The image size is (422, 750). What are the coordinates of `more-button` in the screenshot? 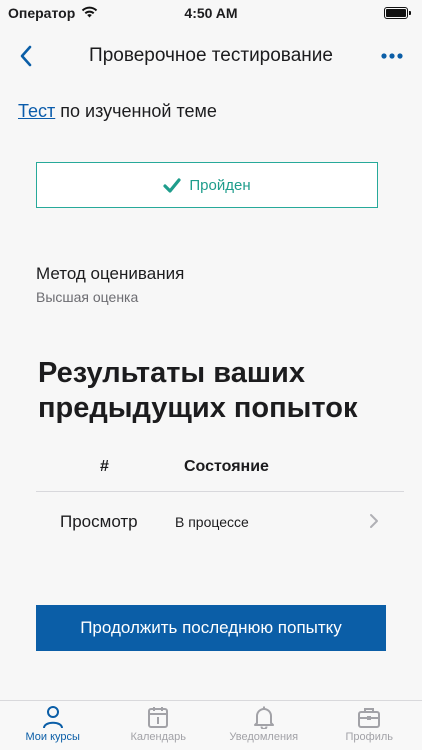 It's located at (392, 56).